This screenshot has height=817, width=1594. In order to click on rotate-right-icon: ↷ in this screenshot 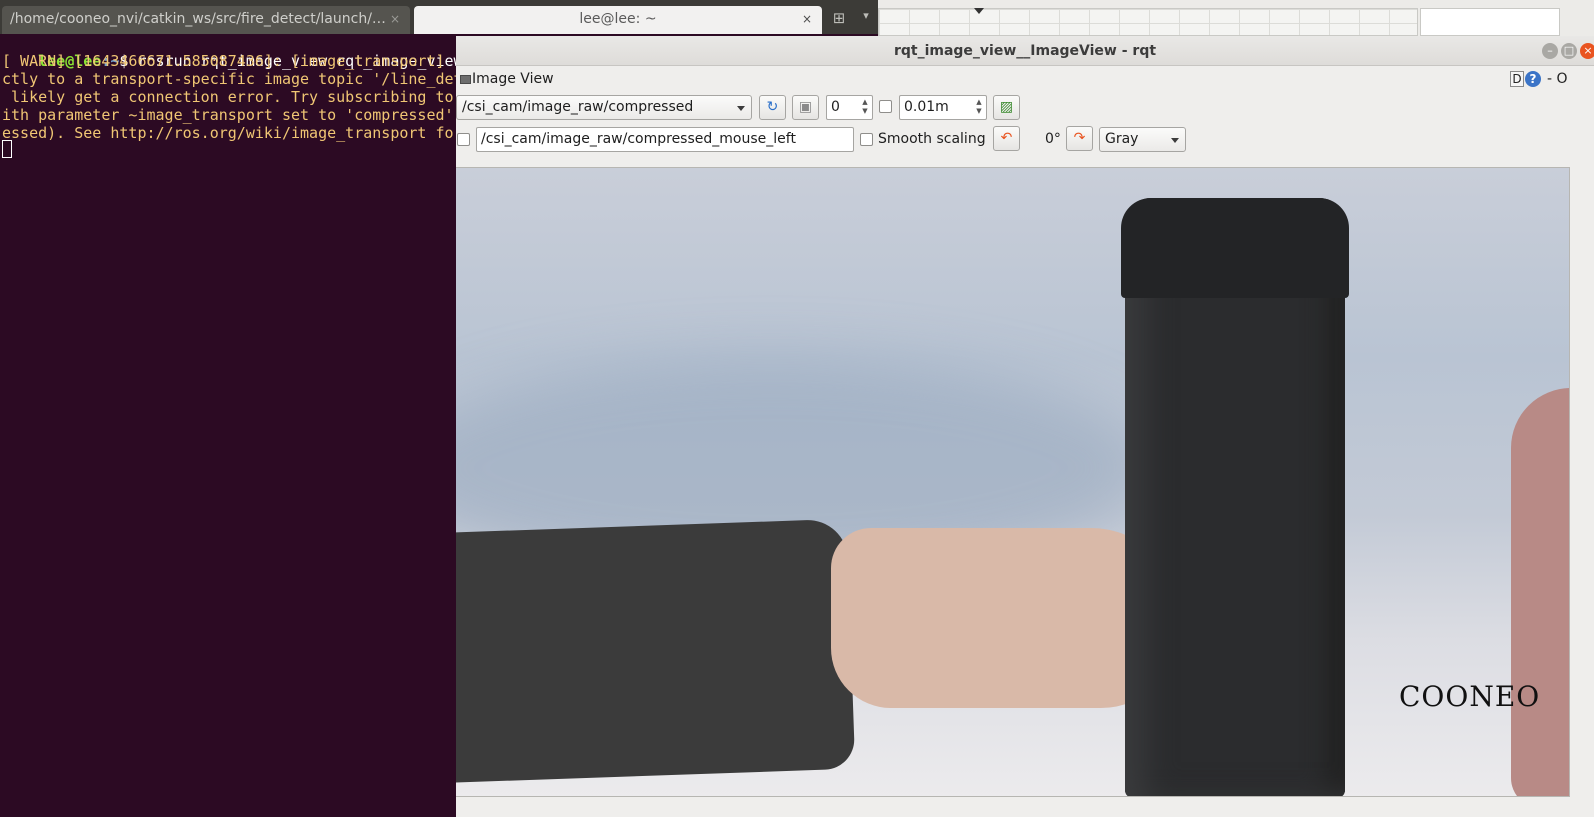, I will do `click(1079, 138)`.